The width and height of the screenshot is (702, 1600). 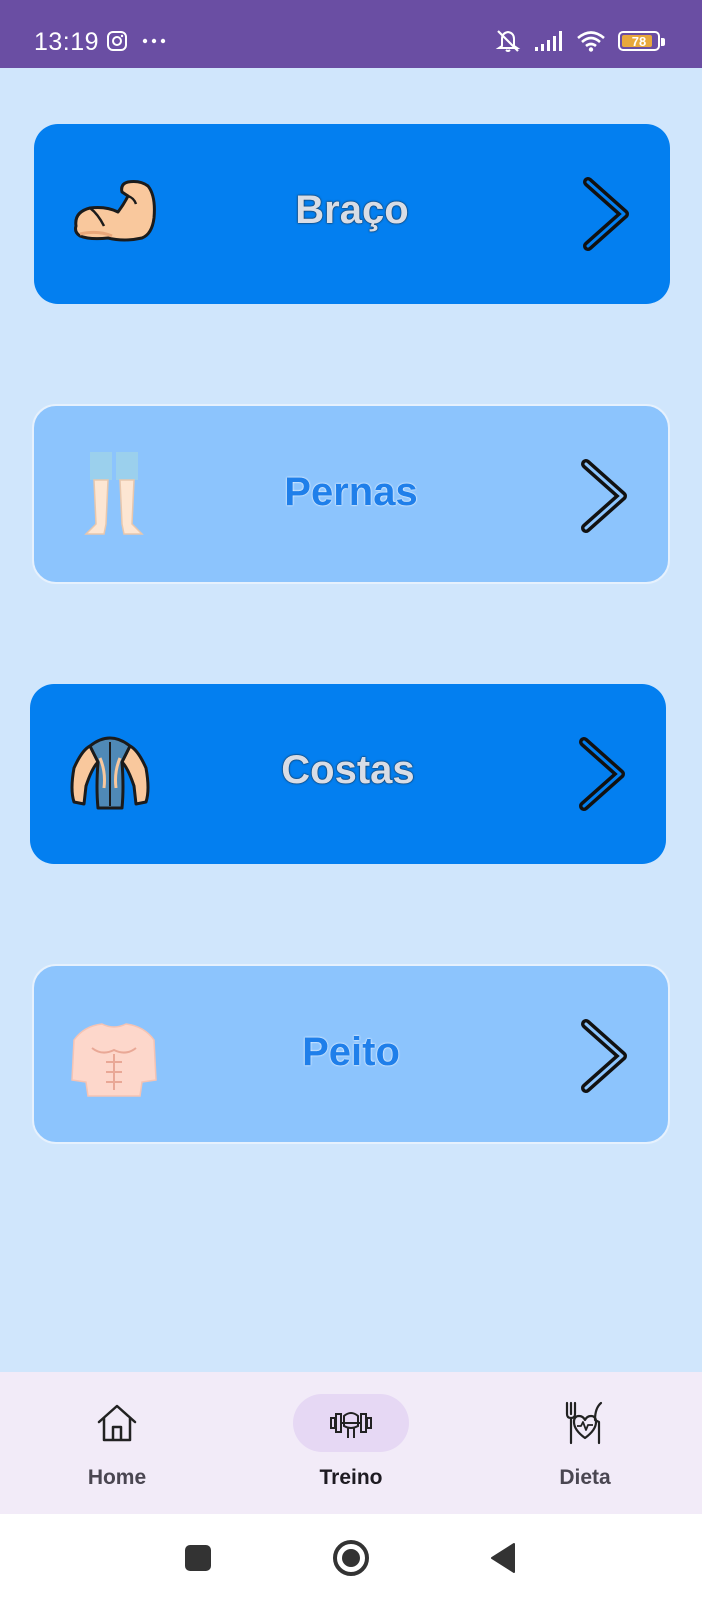 I want to click on card-braco: Braço, so click(x=352, y=214).